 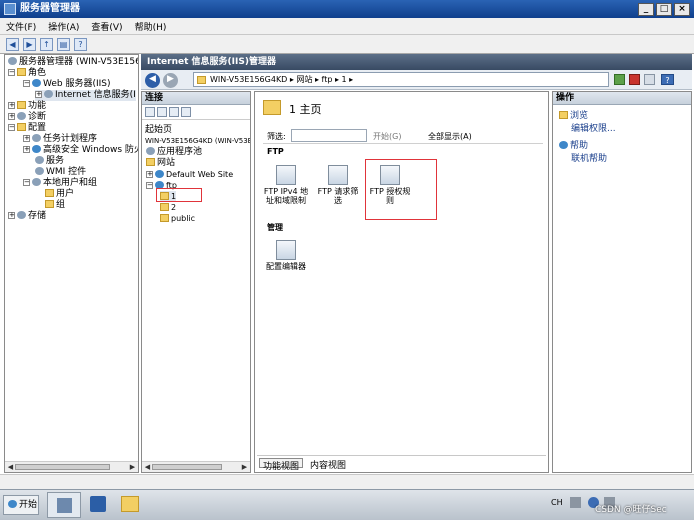 I want to click on back-button: ◀, so click(x=152, y=80).